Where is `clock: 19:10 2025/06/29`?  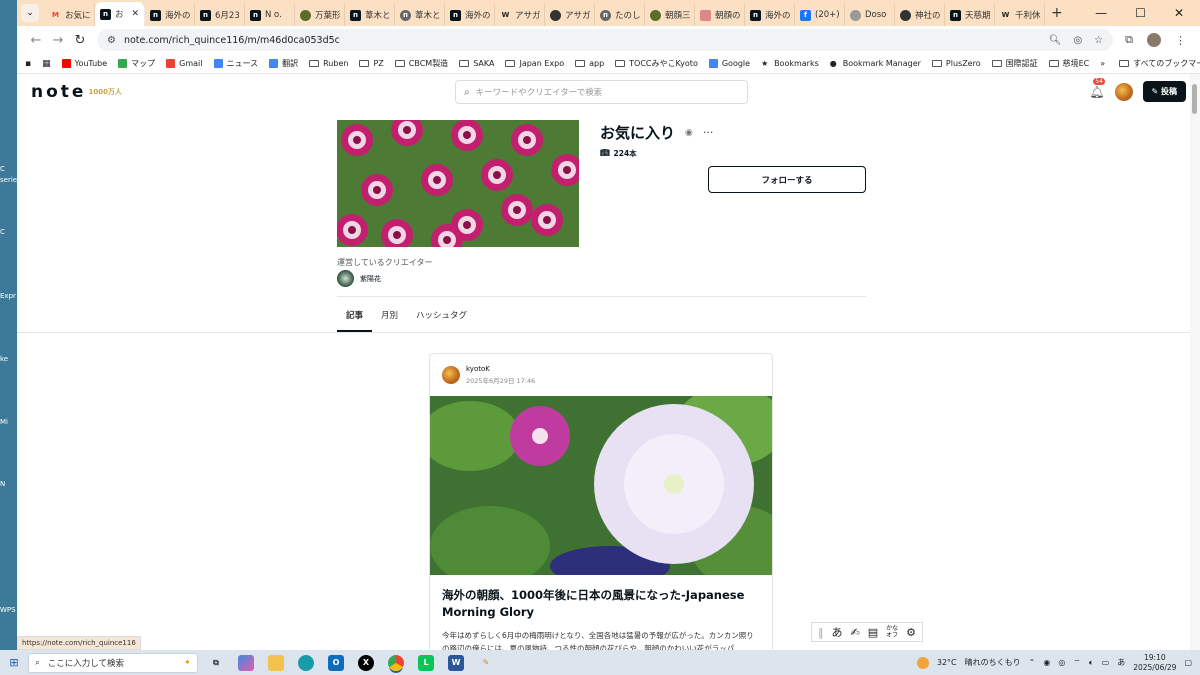
clock: 19:10 2025/06/29 is located at coordinates (1154, 663).